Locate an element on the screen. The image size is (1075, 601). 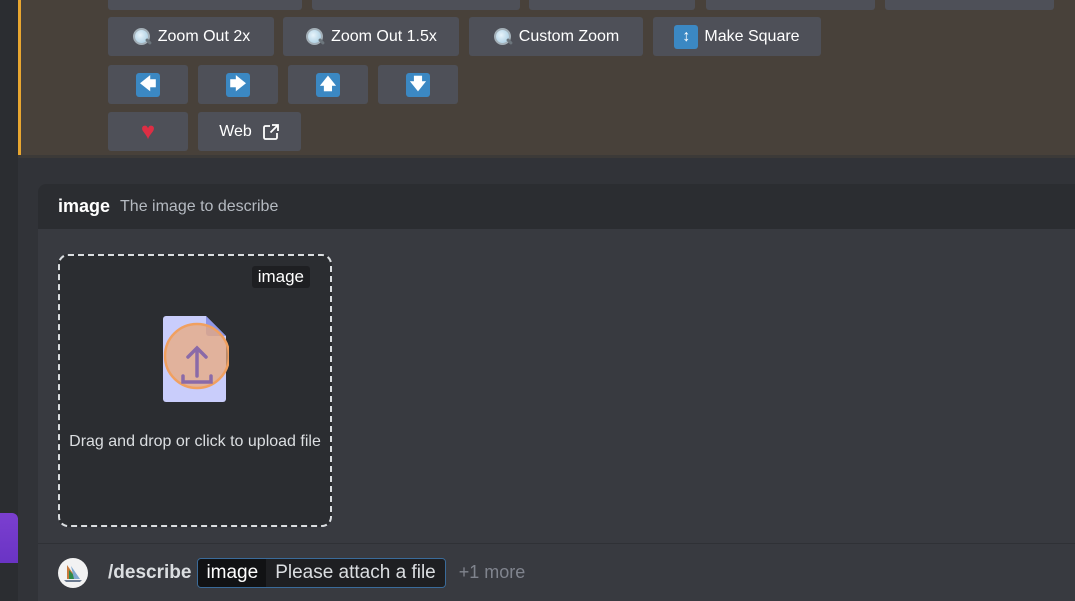
web-label: Web is located at coordinates (235, 131).